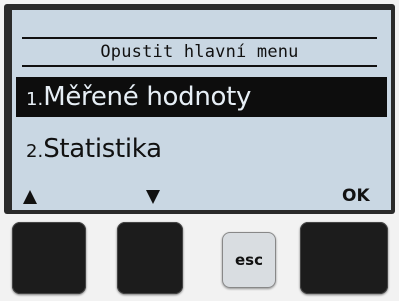 This screenshot has width=399, height=301. I want to click on menu-item-measured-values: 1.Měřené hodnoty, so click(201, 97).